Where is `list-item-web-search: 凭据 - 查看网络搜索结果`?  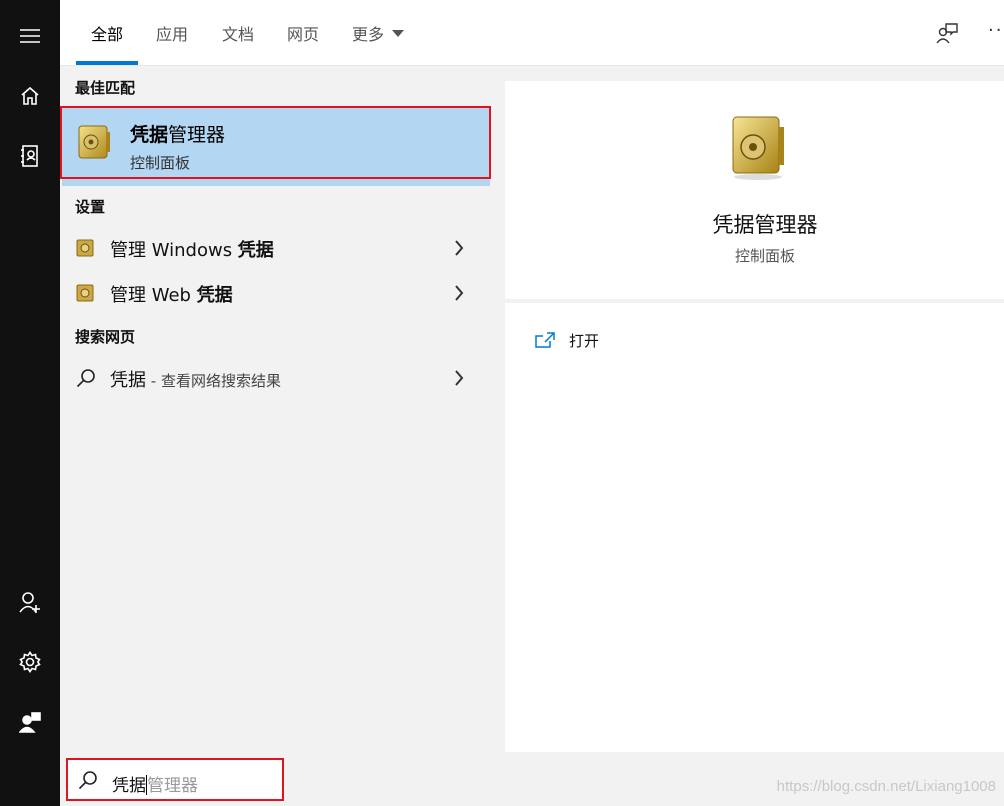
list-item-web-search: 凭据 - 查看网络搜索结果 is located at coordinates (275, 378).